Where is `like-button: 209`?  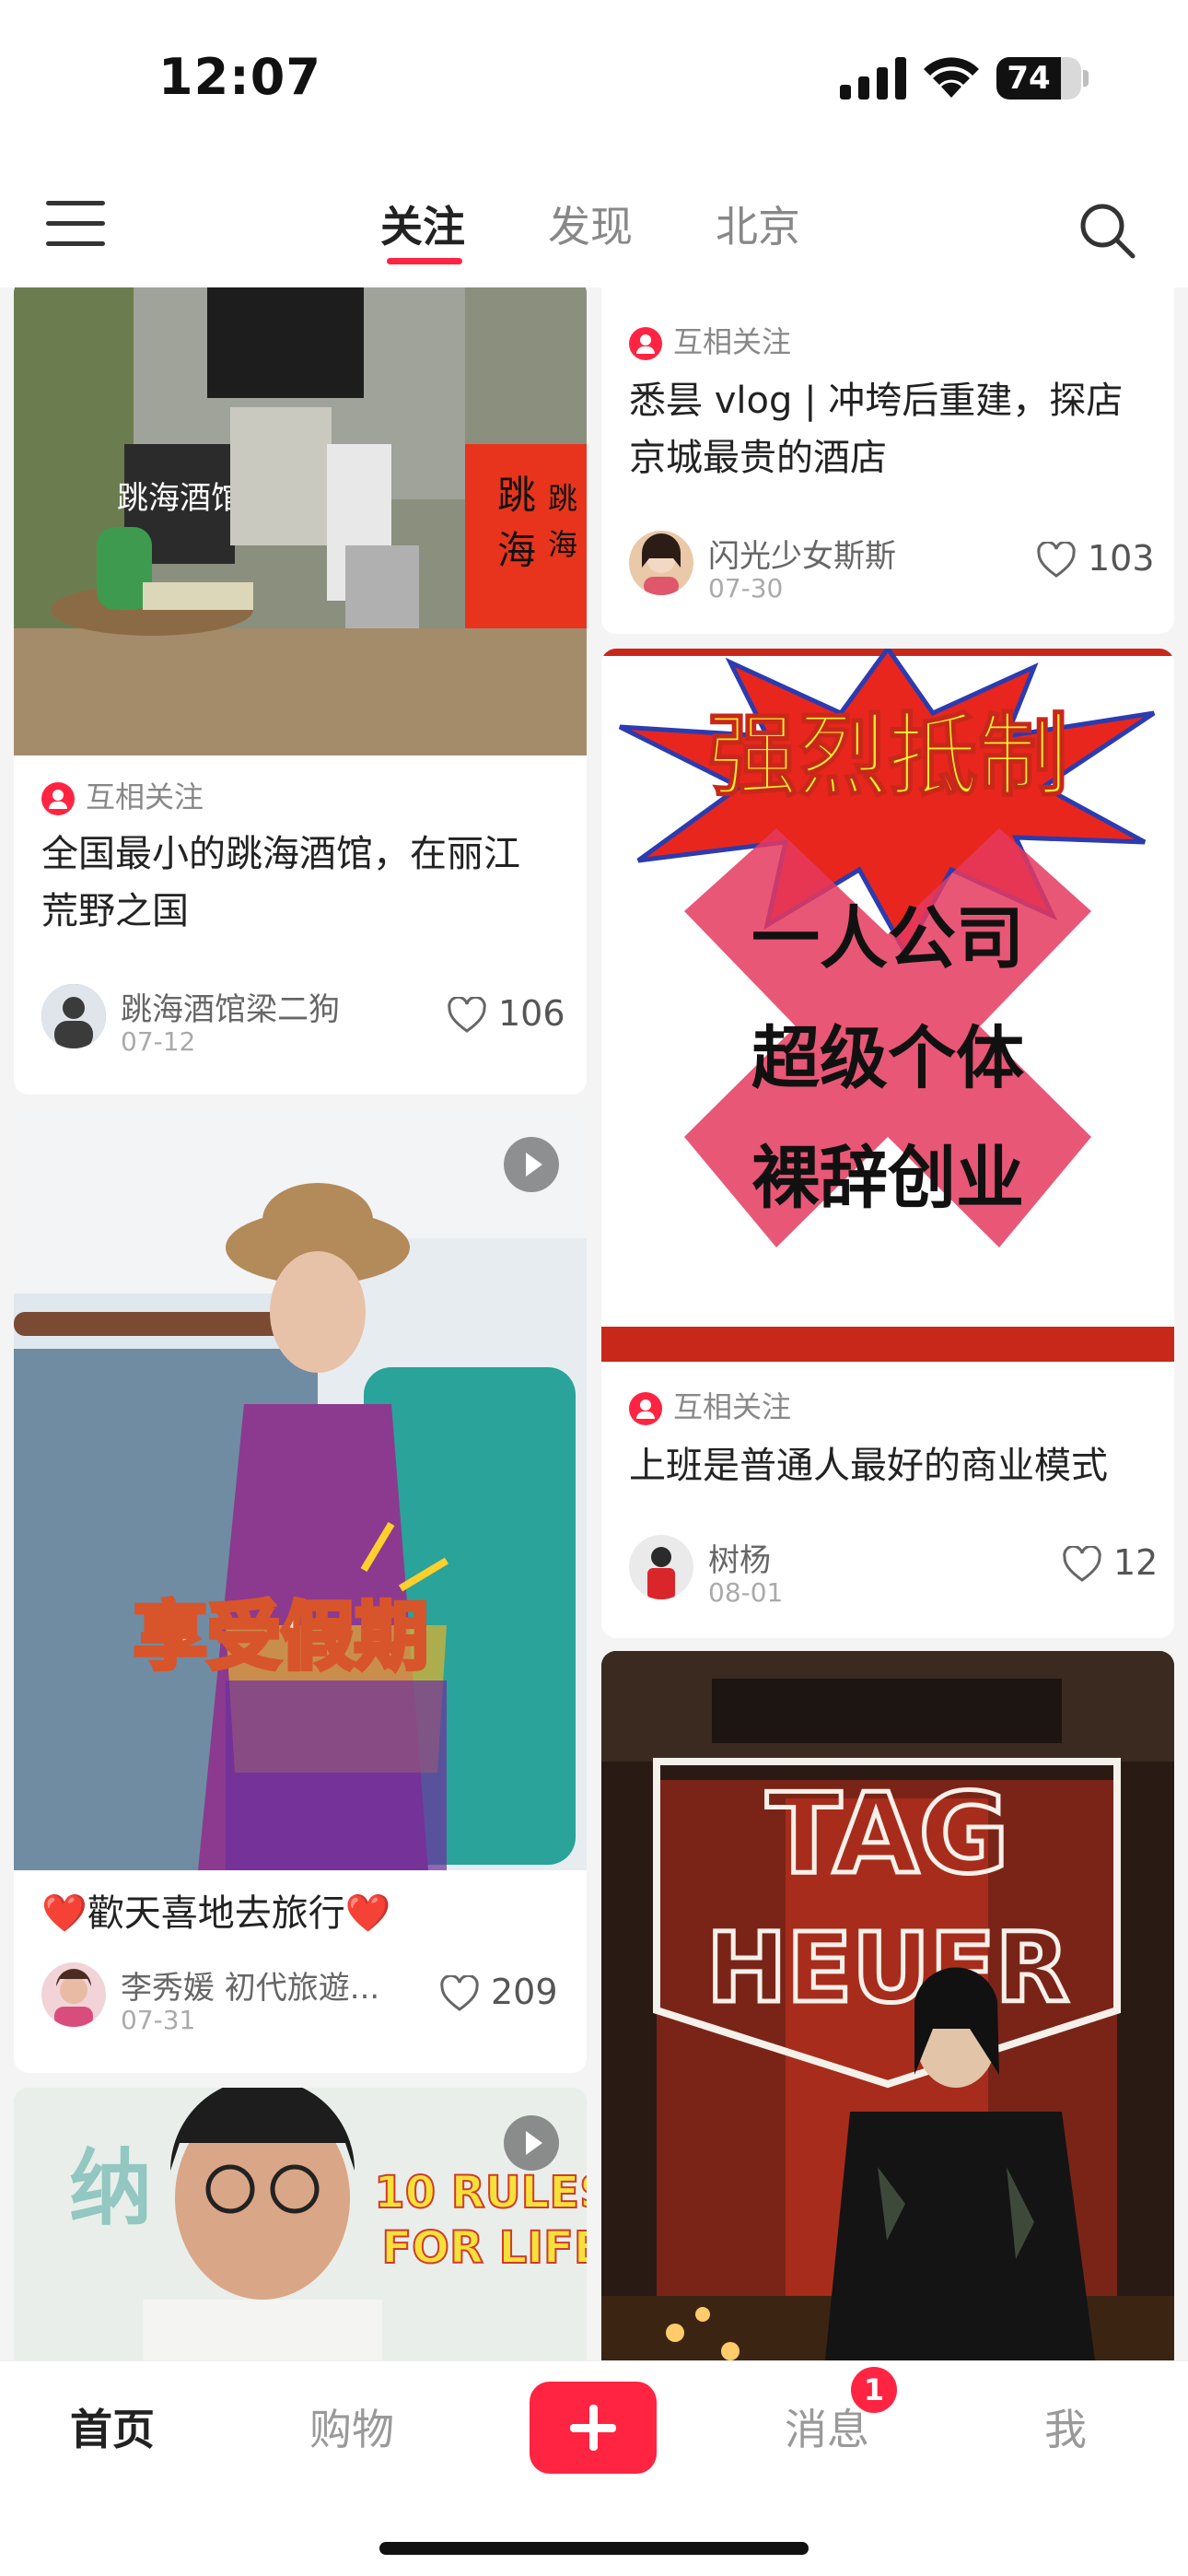
like-button: 209 is located at coordinates (508, 1995).